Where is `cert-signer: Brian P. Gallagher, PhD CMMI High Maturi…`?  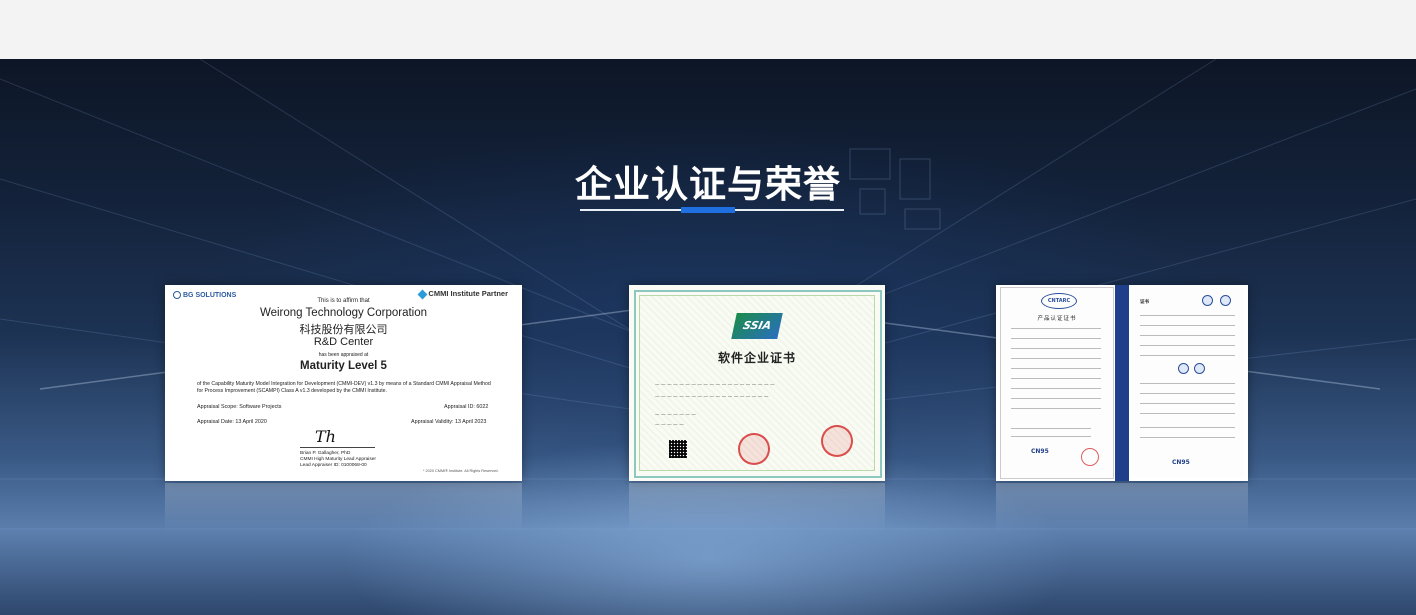
cert-signer: Brian P. Gallagher, PhD CMMI High Maturi… is located at coordinates (338, 459).